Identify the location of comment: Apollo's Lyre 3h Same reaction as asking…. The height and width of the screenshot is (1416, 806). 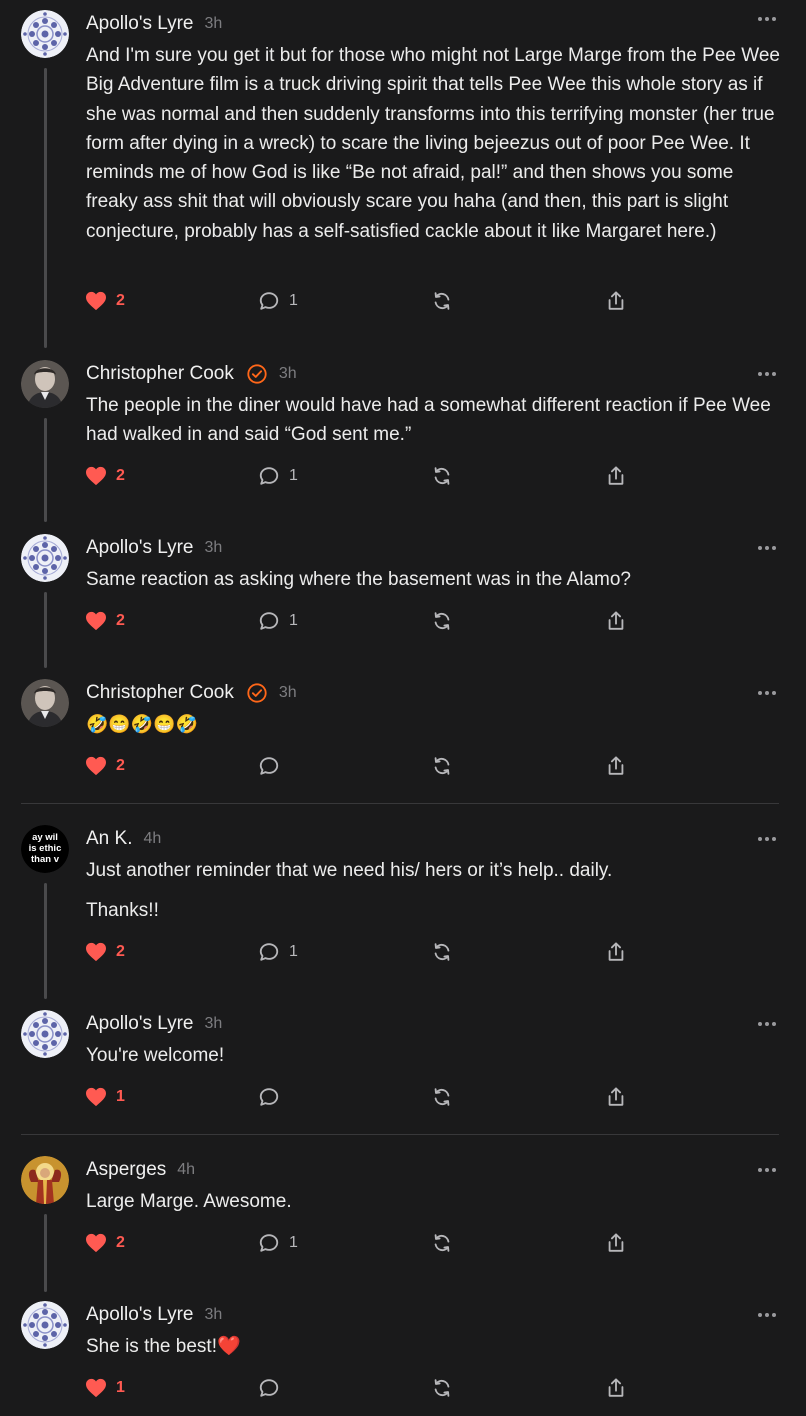
(403, 604).